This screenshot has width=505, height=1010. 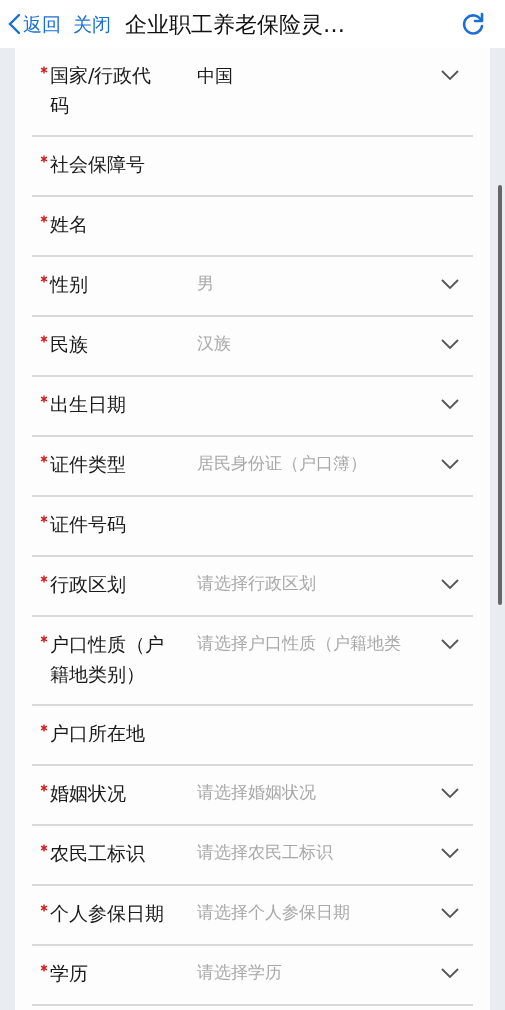 What do you see at coordinates (473, 24) in the screenshot?
I see `refresh-icon` at bounding box center [473, 24].